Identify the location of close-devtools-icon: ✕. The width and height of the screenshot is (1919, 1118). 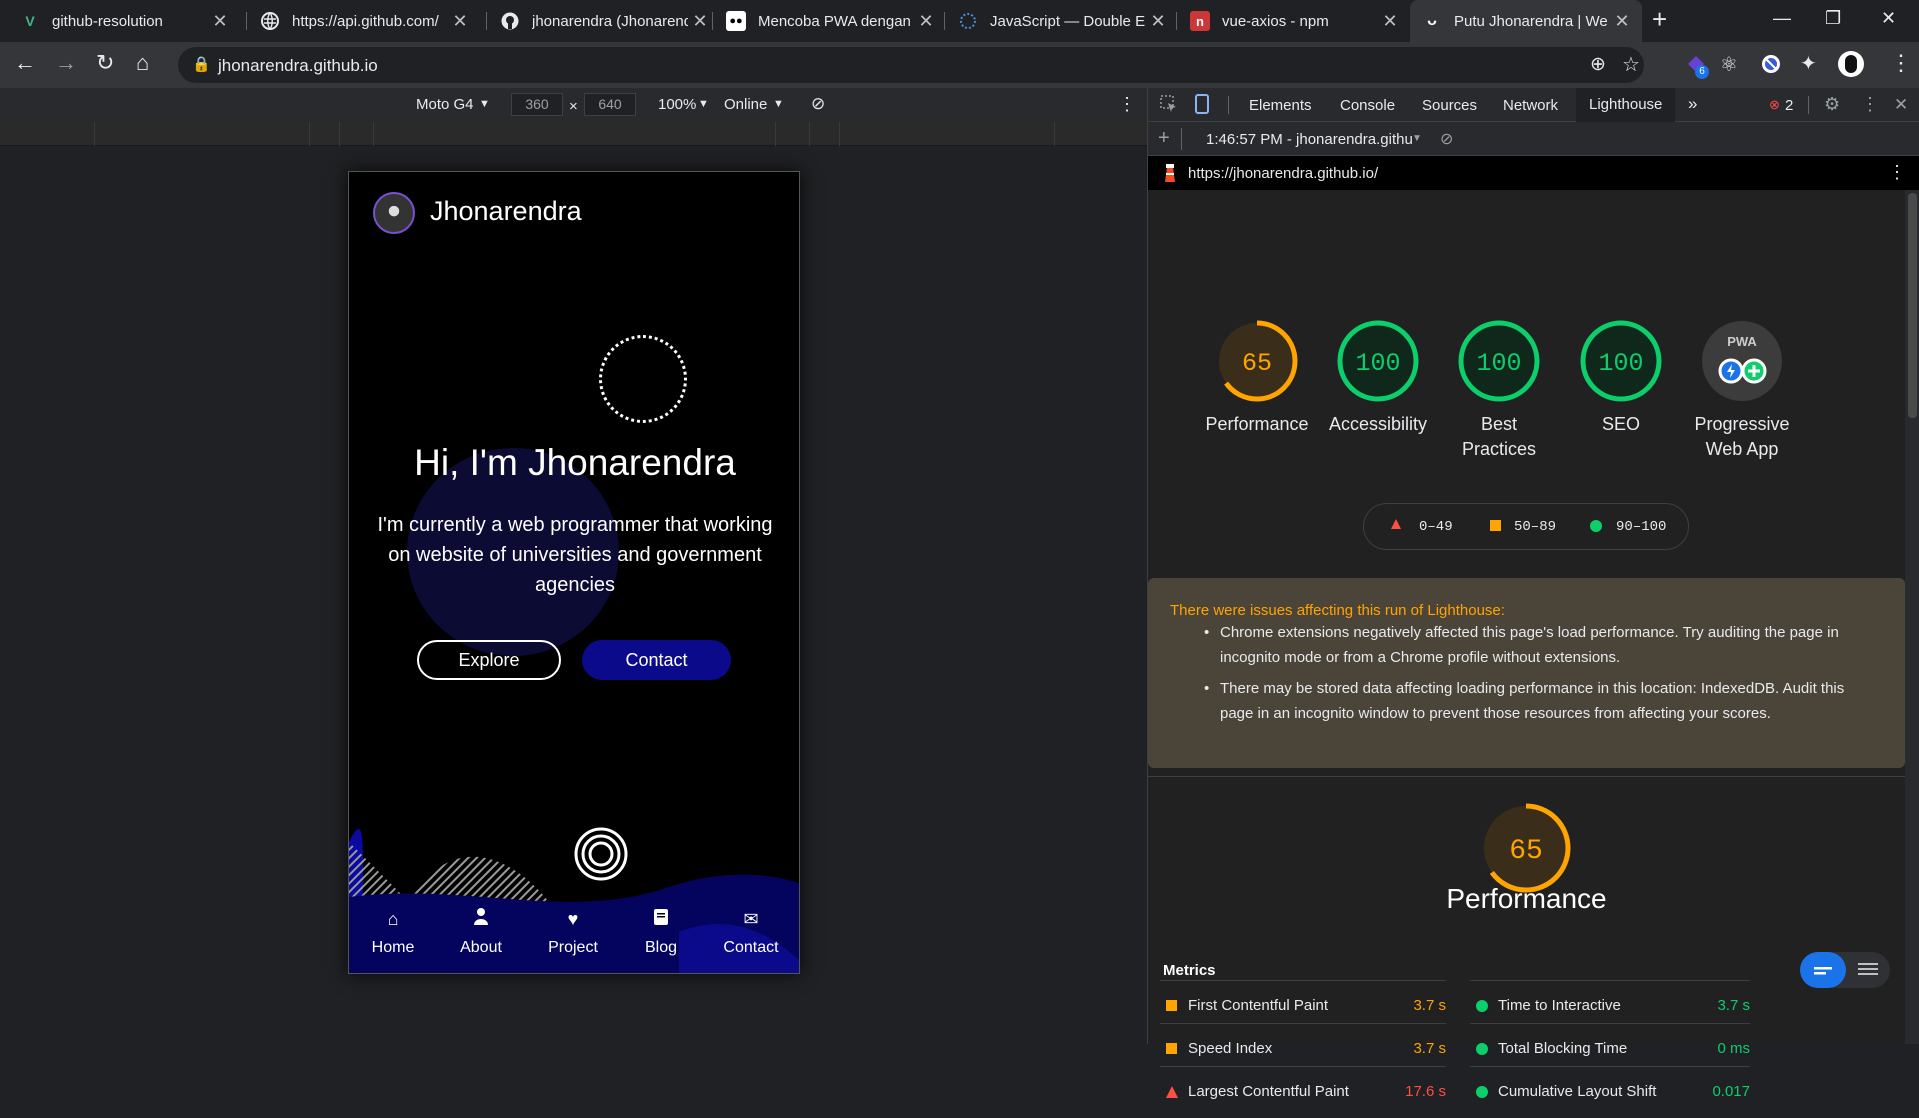
(1901, 105).